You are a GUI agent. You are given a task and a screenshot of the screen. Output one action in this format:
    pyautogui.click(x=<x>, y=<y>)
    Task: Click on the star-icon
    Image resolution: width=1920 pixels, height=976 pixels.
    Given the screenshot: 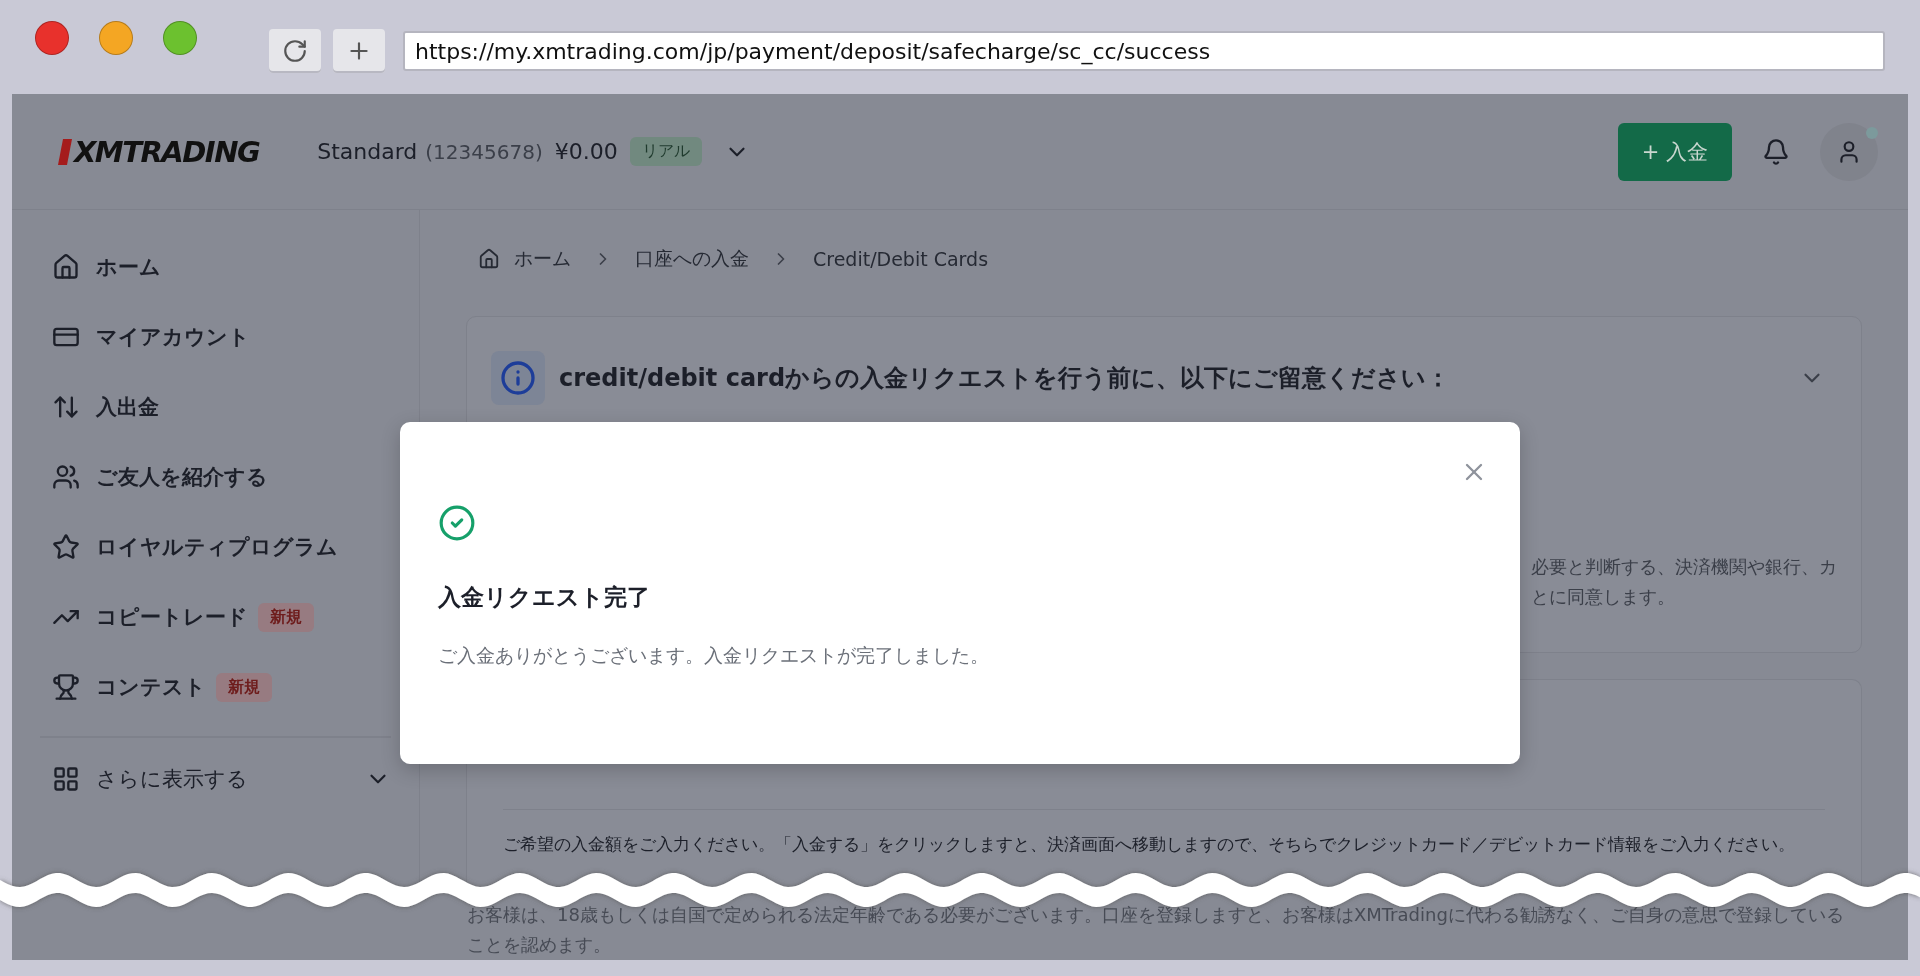 What is the action you would take?
    pyautogui.click(x=66, y=547)
    